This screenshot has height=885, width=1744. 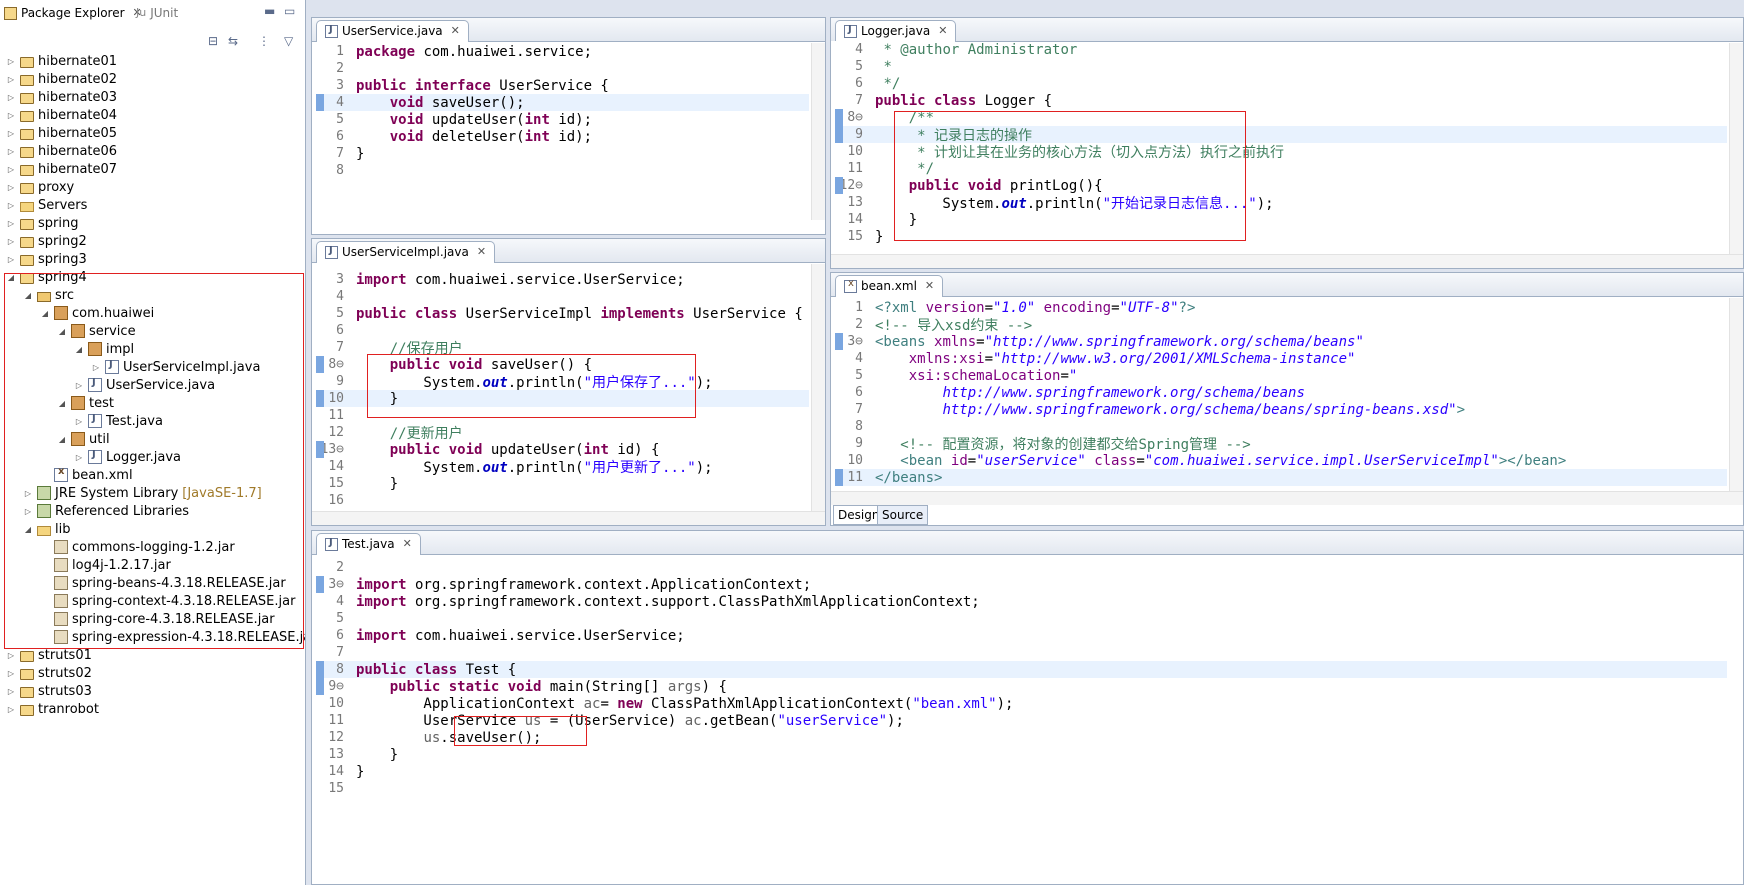 What do you see at coordinates (40, 187) in the screenshot?
I see `tree-item: ▷ proxy` at bounding box center [40, 187].